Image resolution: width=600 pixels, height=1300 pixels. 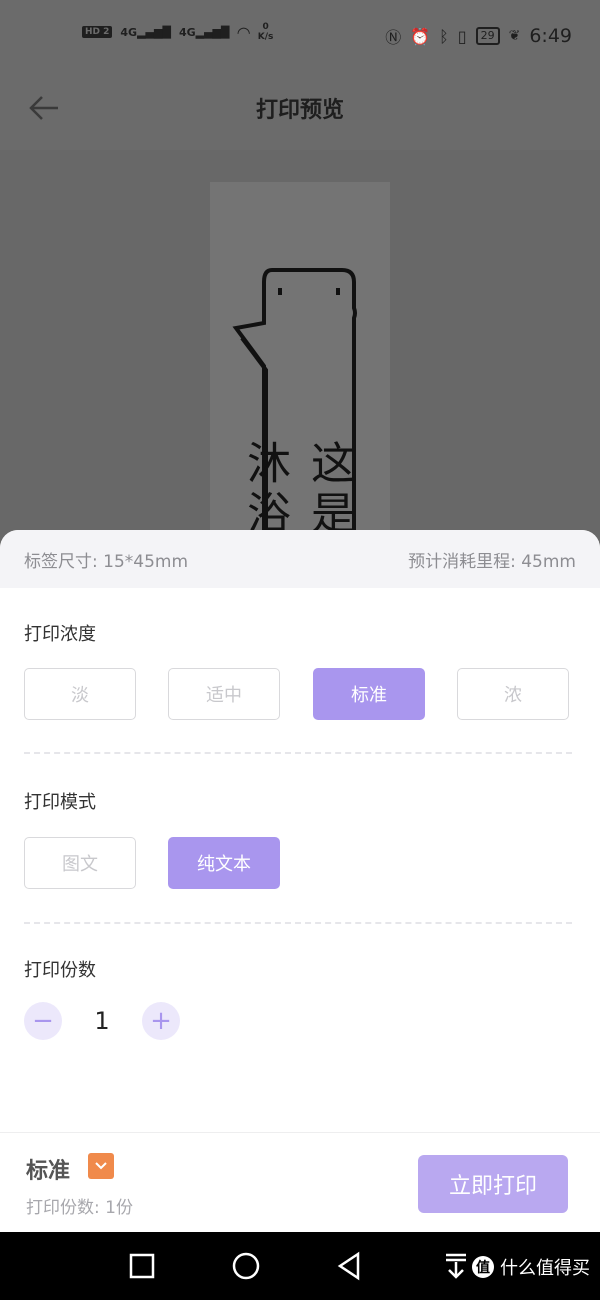 I want to click on chevron-down-icon, so click(x=101, y=1166).